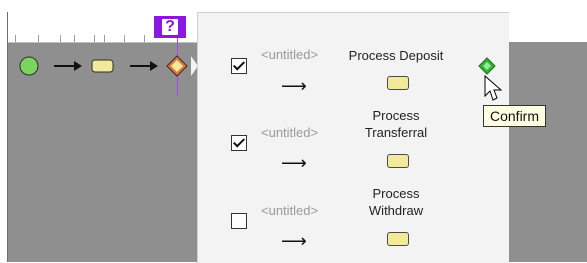 The image size is (587, 263). What do you see at coordinates (239, 66) in the screenshot?
I see `row-checkbox-process-deposit` at bounding box center [239, 66].